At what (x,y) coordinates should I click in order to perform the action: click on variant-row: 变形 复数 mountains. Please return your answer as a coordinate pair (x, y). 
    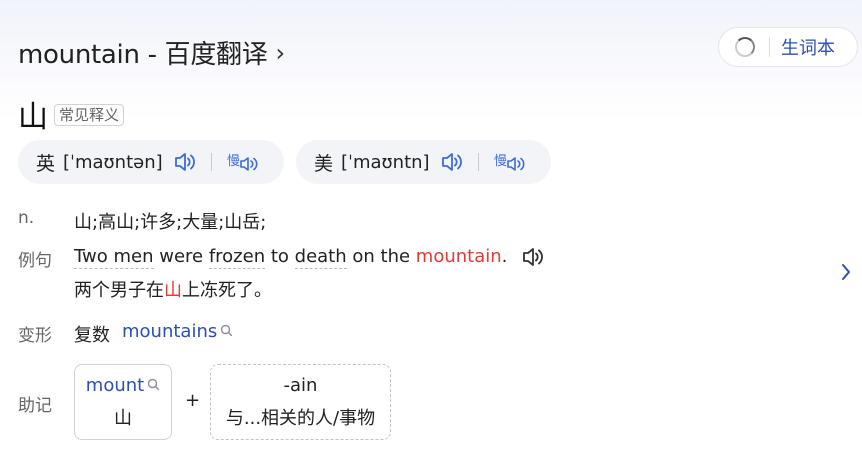
    Looking at the image, I should click on (125, 334).